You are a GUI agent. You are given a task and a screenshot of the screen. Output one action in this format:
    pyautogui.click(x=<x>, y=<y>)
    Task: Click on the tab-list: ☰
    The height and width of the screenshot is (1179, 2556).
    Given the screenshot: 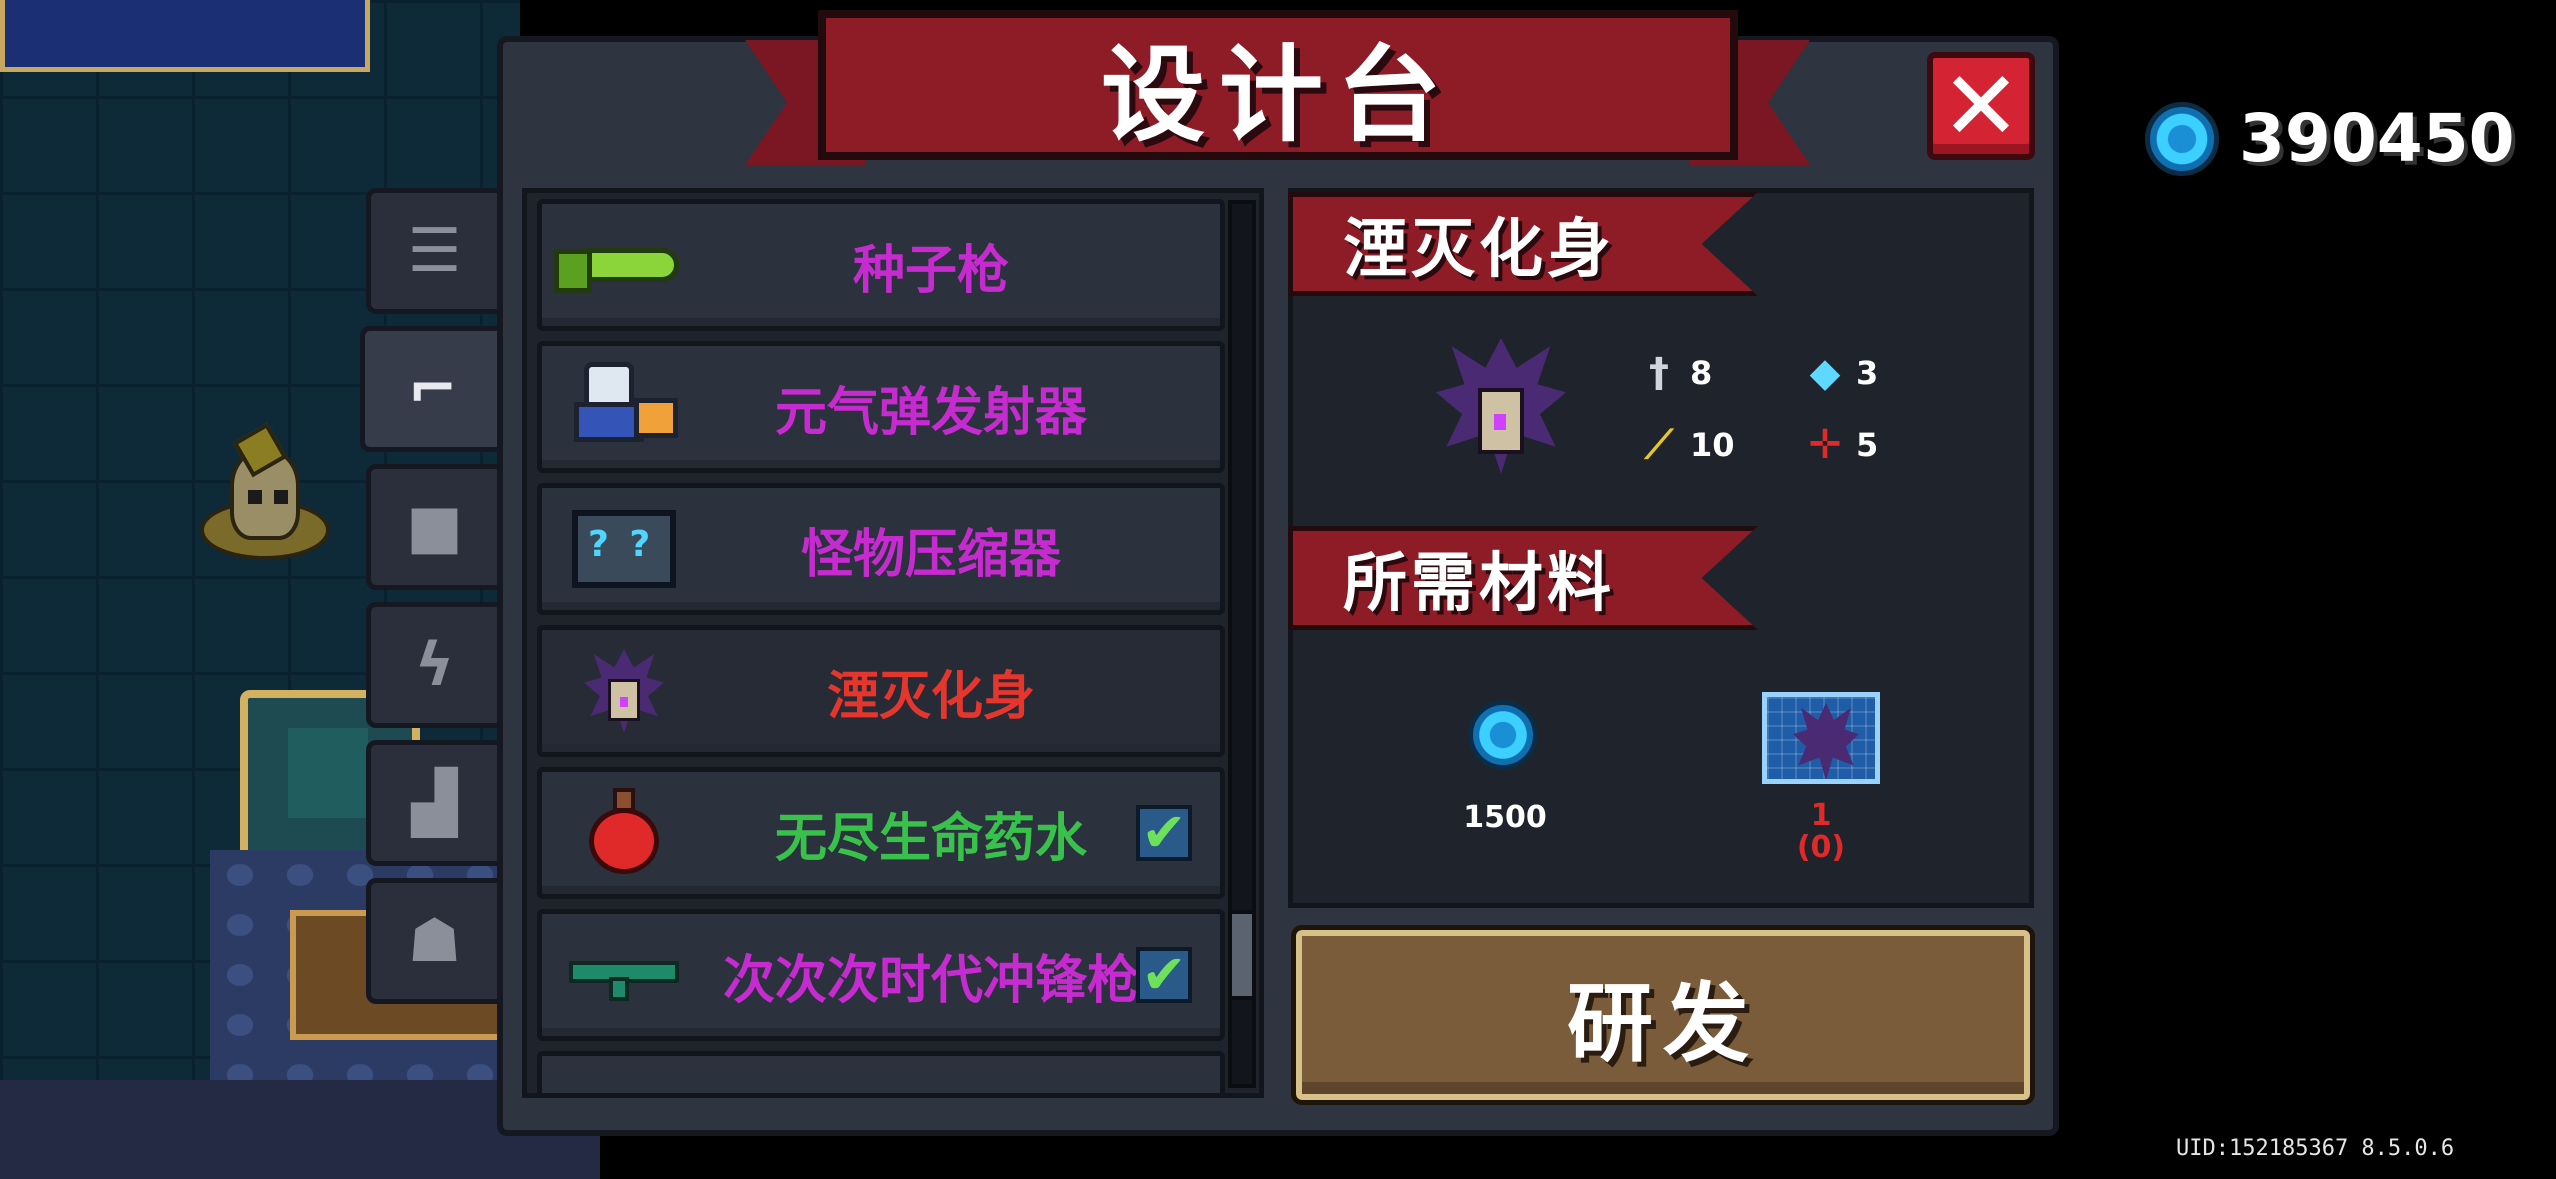 What is the action you would take?
    pyautogui.click(x=432, y=251)
    